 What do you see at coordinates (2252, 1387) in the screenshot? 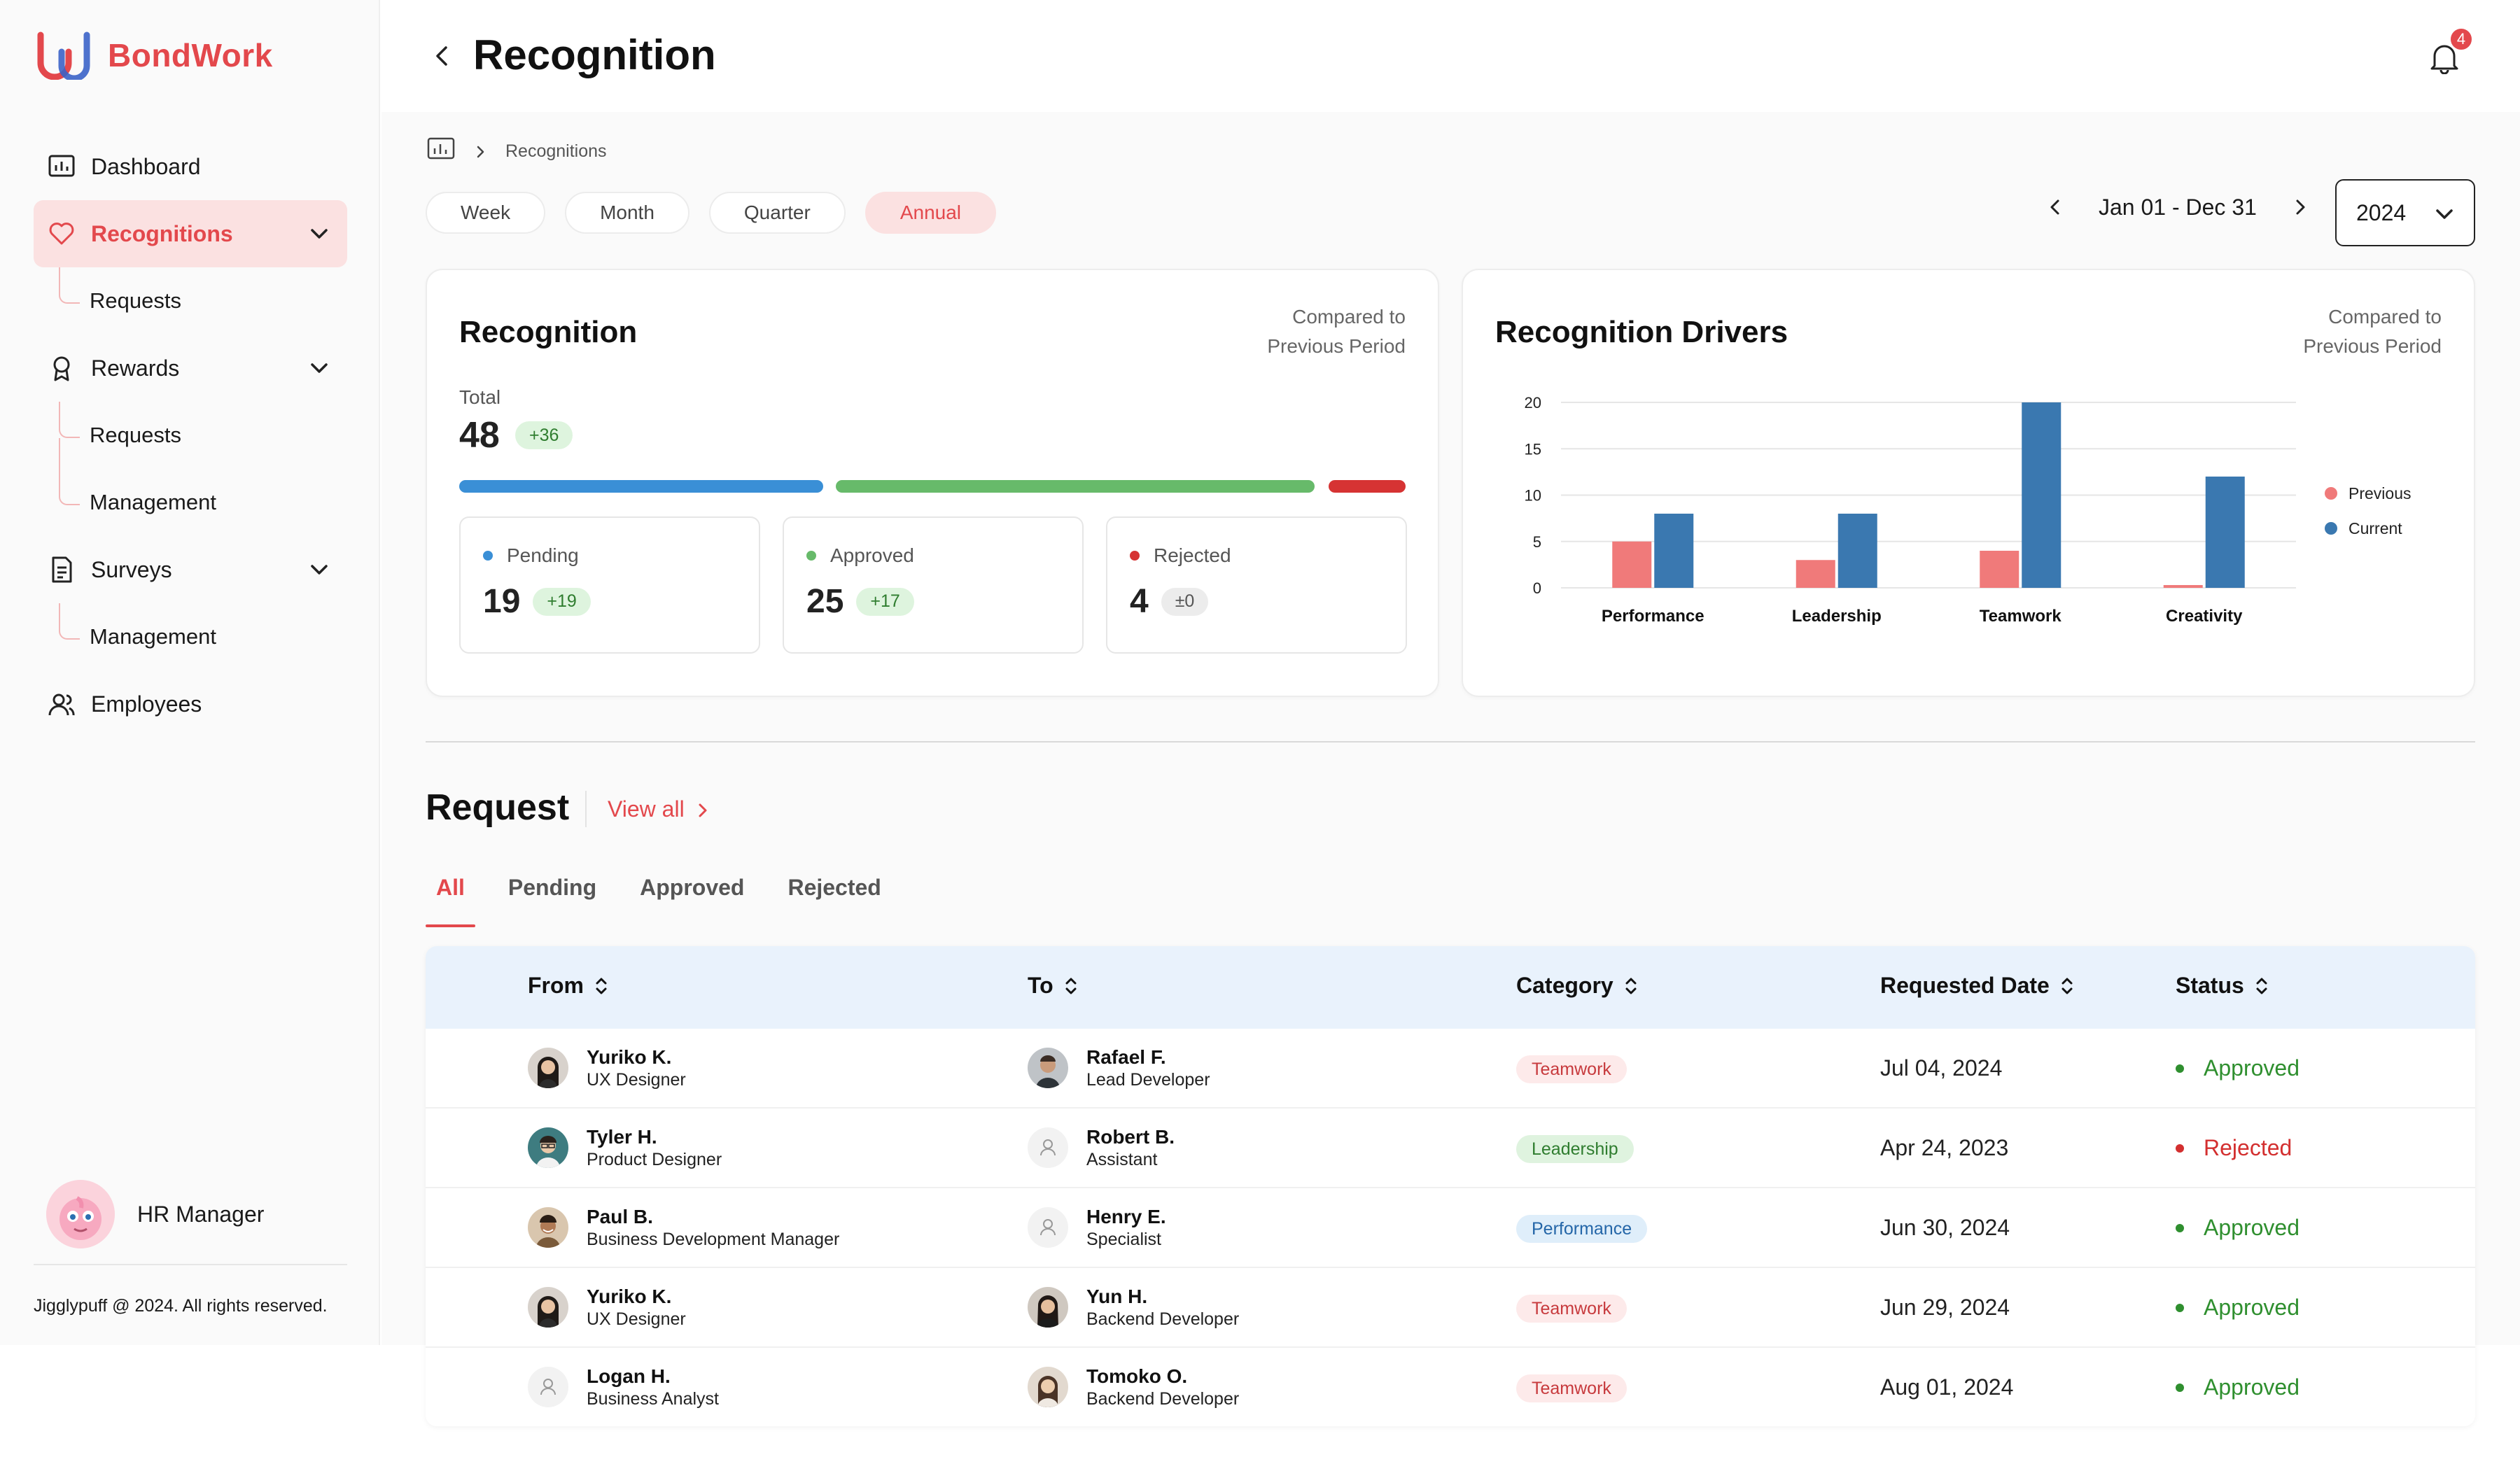
I see `status-label: Approved` at bounding box center [2252, 1387].